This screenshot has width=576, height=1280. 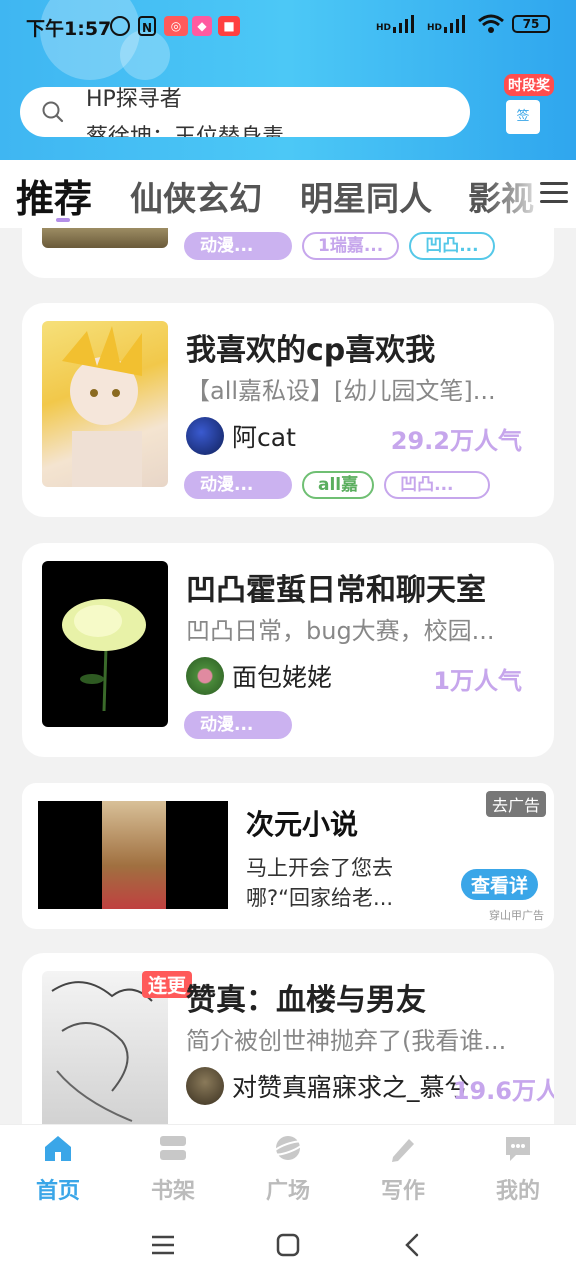 What do you see at coordinates (554, 193) in the screenshot?
I see `category-menu-icon` at bounding box center [554, 193].